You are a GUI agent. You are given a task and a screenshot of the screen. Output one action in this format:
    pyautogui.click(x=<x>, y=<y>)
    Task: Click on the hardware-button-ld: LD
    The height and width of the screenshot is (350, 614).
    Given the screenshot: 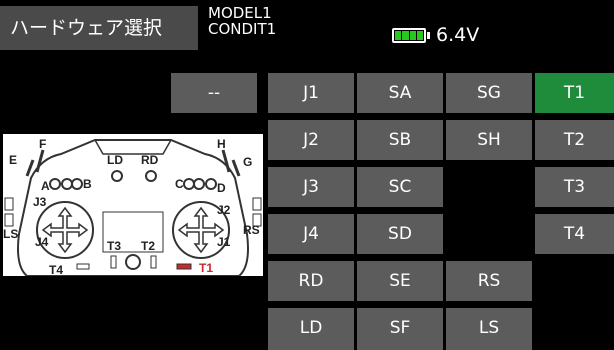 What is the action you would take?
    pyautogui.click(x=311, y=329)
    